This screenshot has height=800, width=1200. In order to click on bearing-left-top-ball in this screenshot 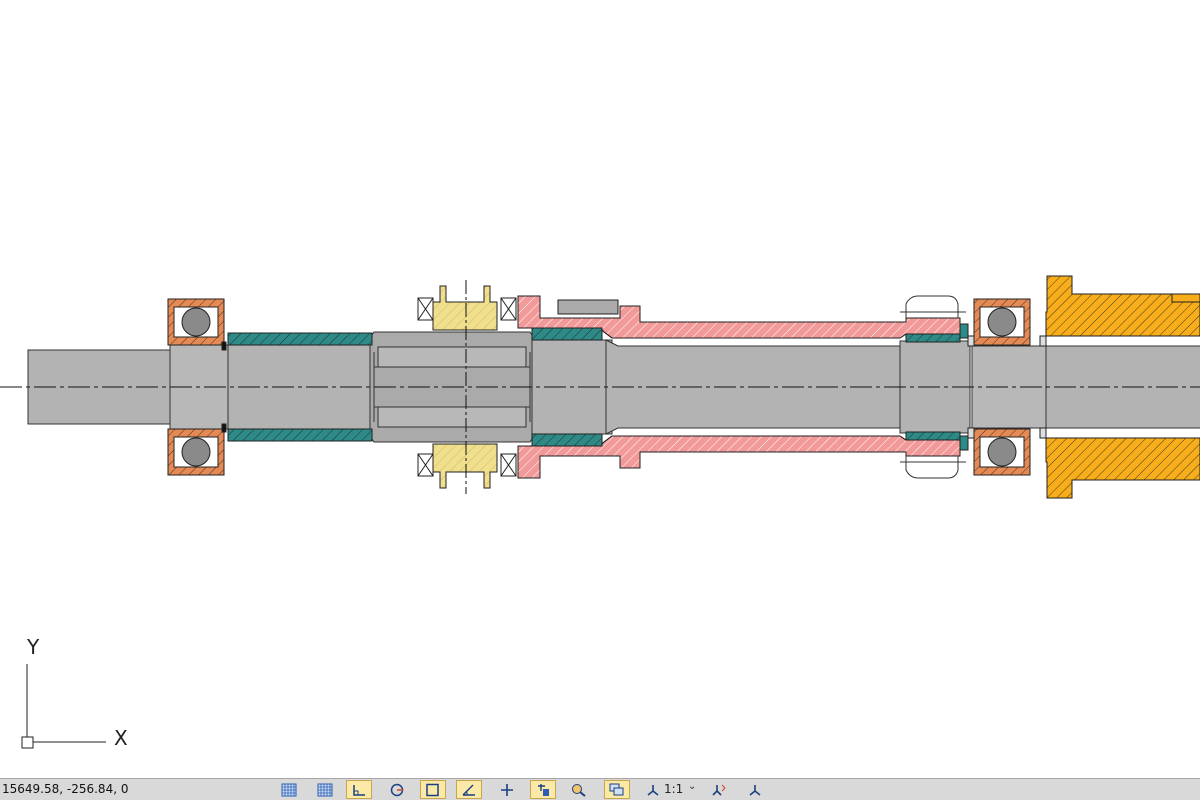, I will do `click(196, 322)`.